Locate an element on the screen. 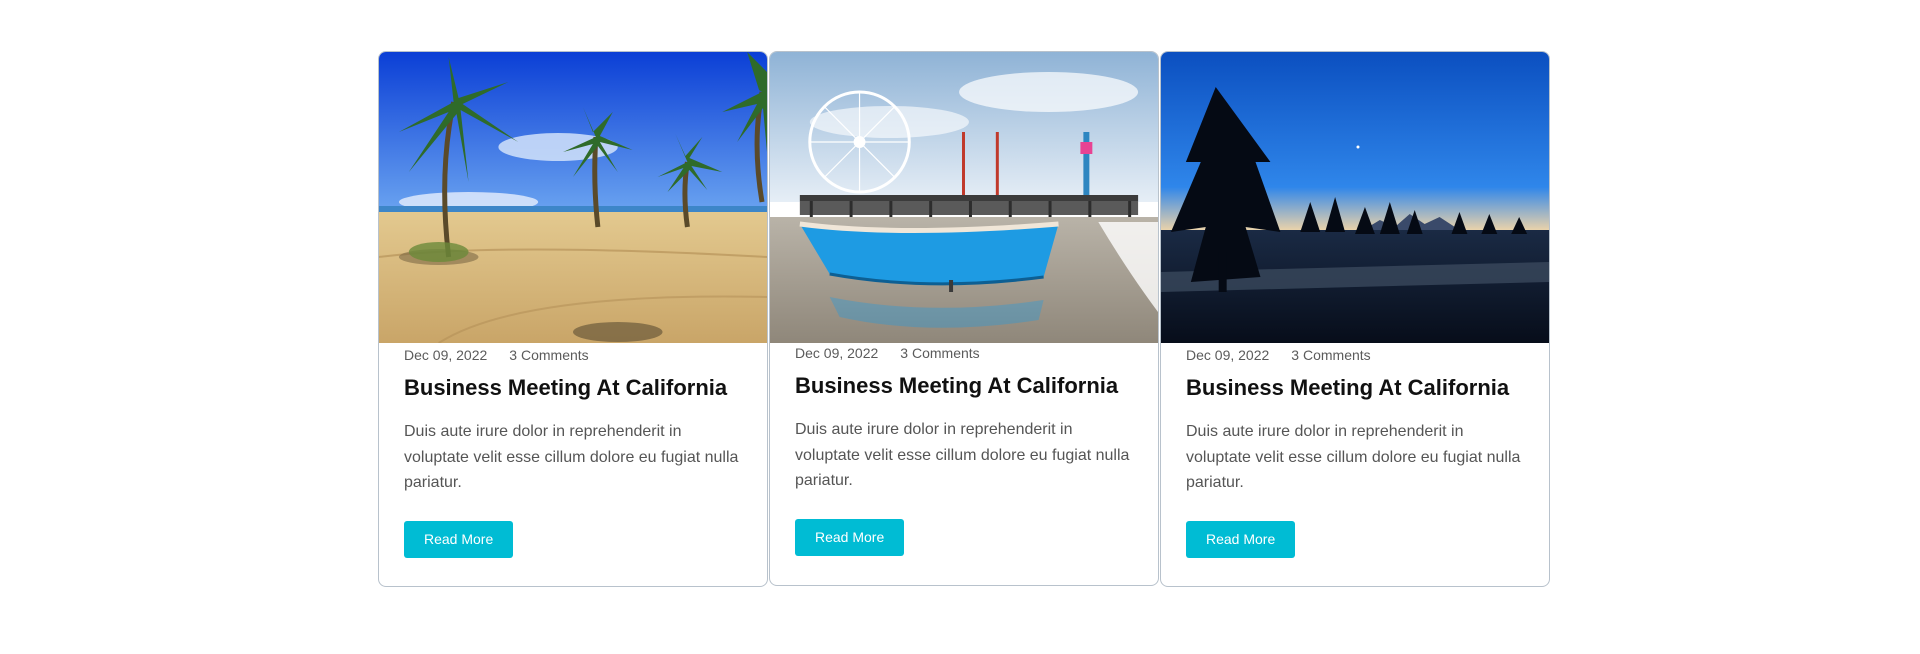 The image size is (1920, 654). palm-beach-photo is located at coordinates (573, 197).